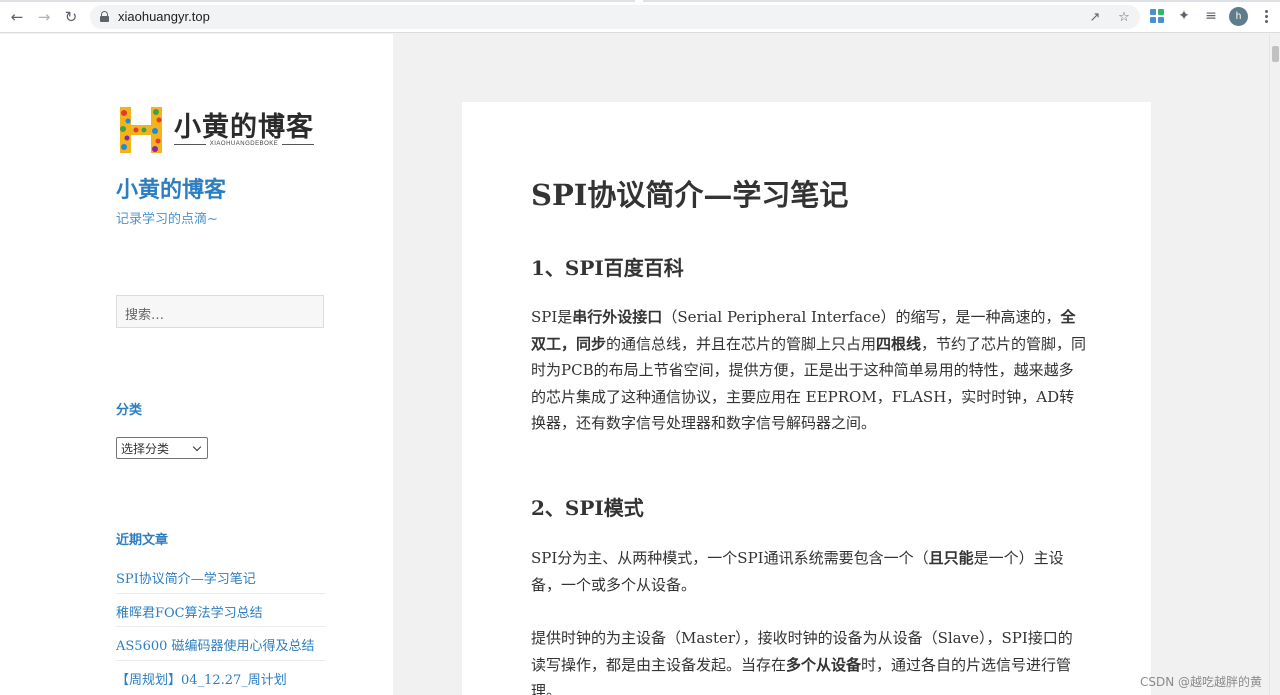 This screenshot has height=695, width=1280. What do you see at coordinates (1184, 16) in the screenshot?
I see `extensions-puzzle-icon: ✦` at bounding box center [1184, 16].